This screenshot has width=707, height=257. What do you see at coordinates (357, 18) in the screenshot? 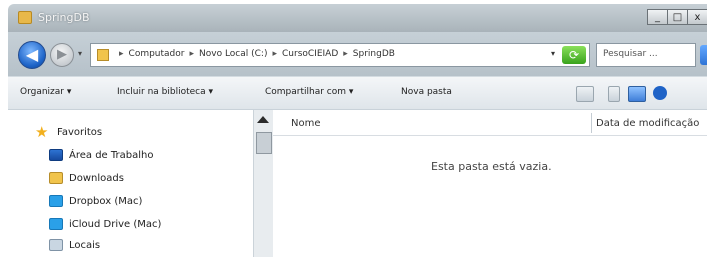
I see `title-bar: SpringDB _ □ x` at bounding box center [357, 18].